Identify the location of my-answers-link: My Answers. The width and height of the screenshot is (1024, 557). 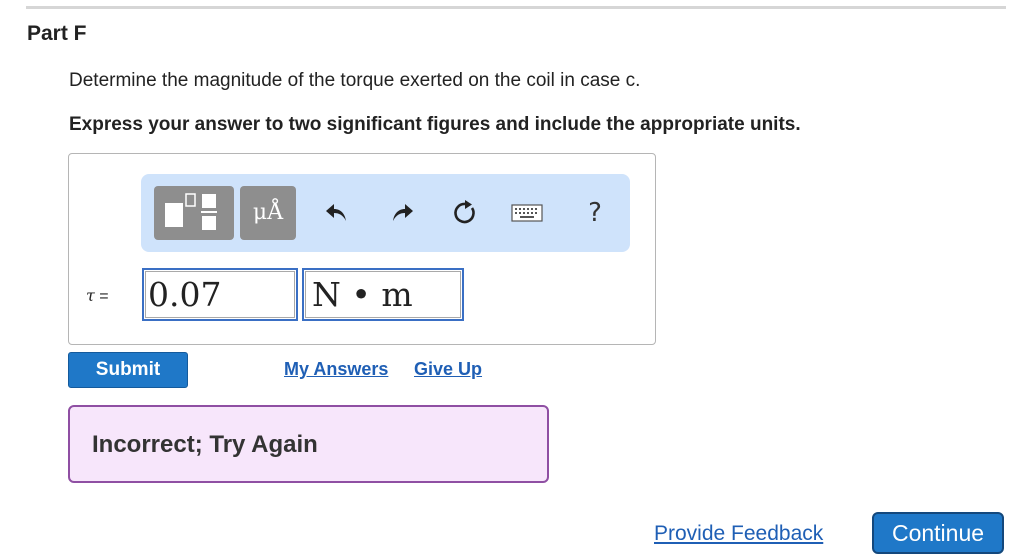
(336, 369).